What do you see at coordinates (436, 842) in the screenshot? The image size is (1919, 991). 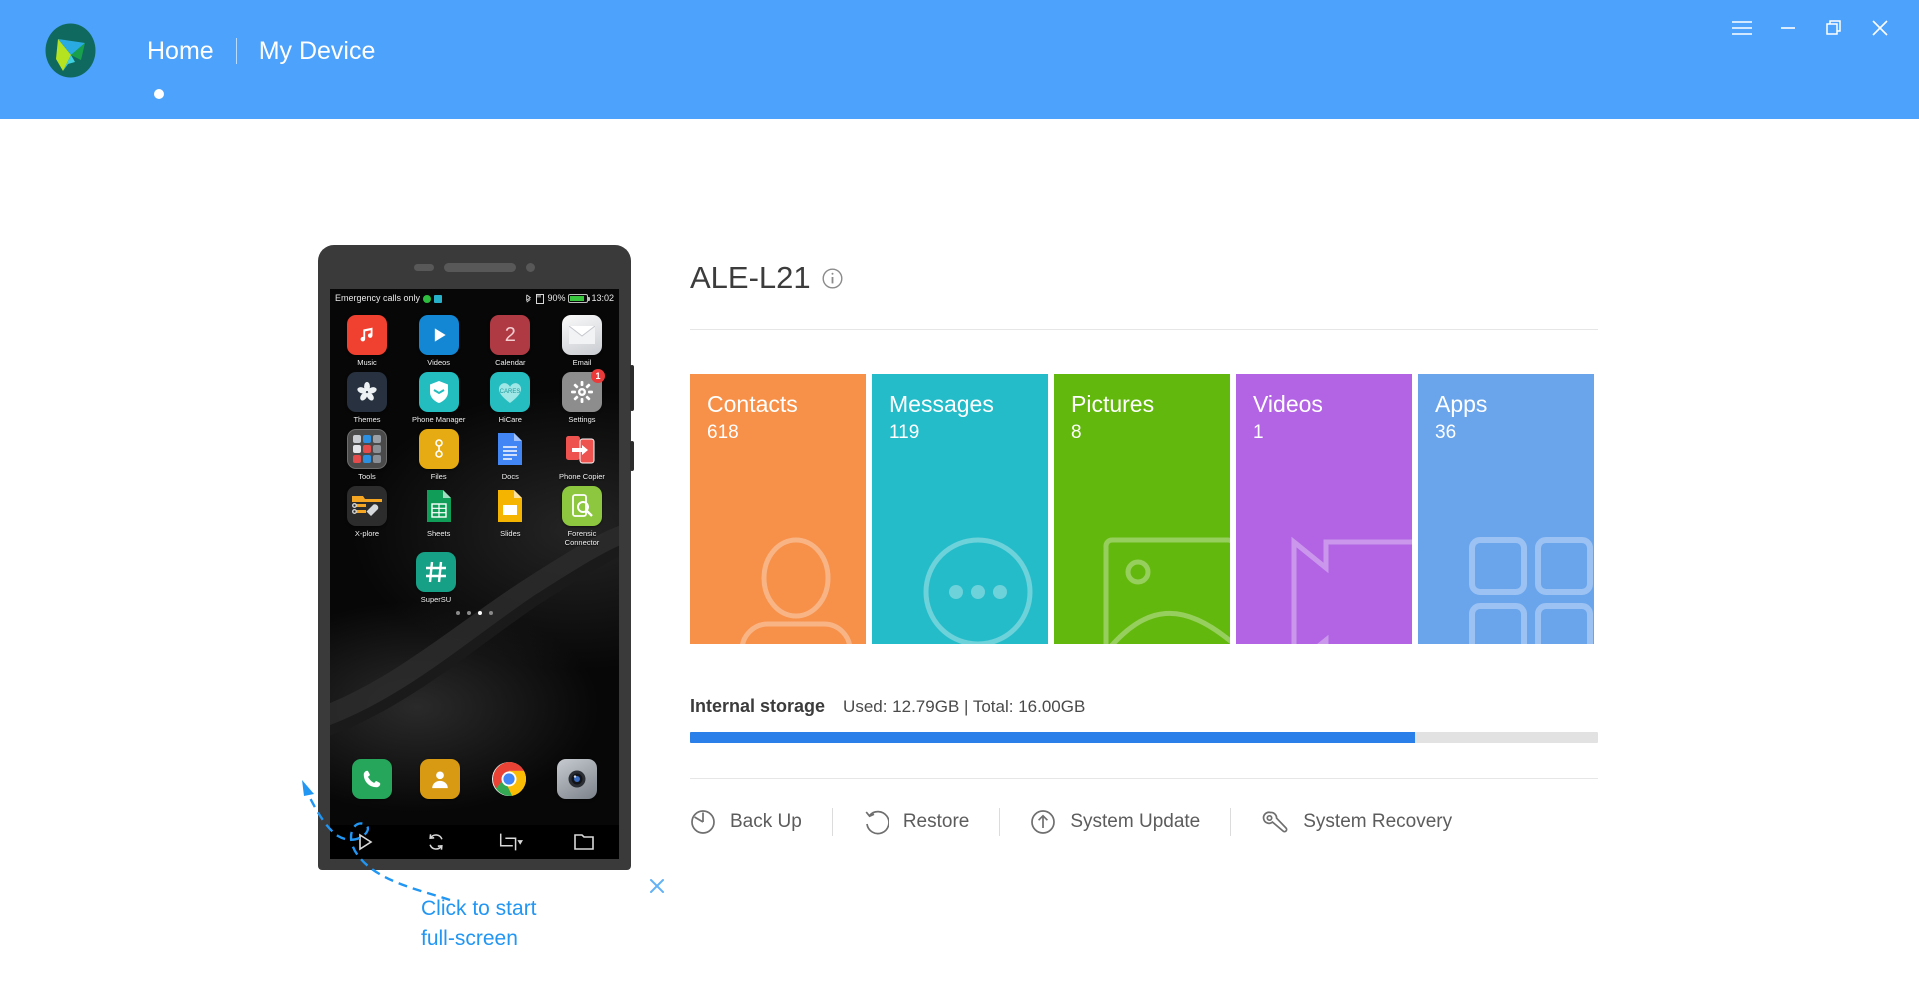 I see `refresh-button` at bounding box center [436, 842].